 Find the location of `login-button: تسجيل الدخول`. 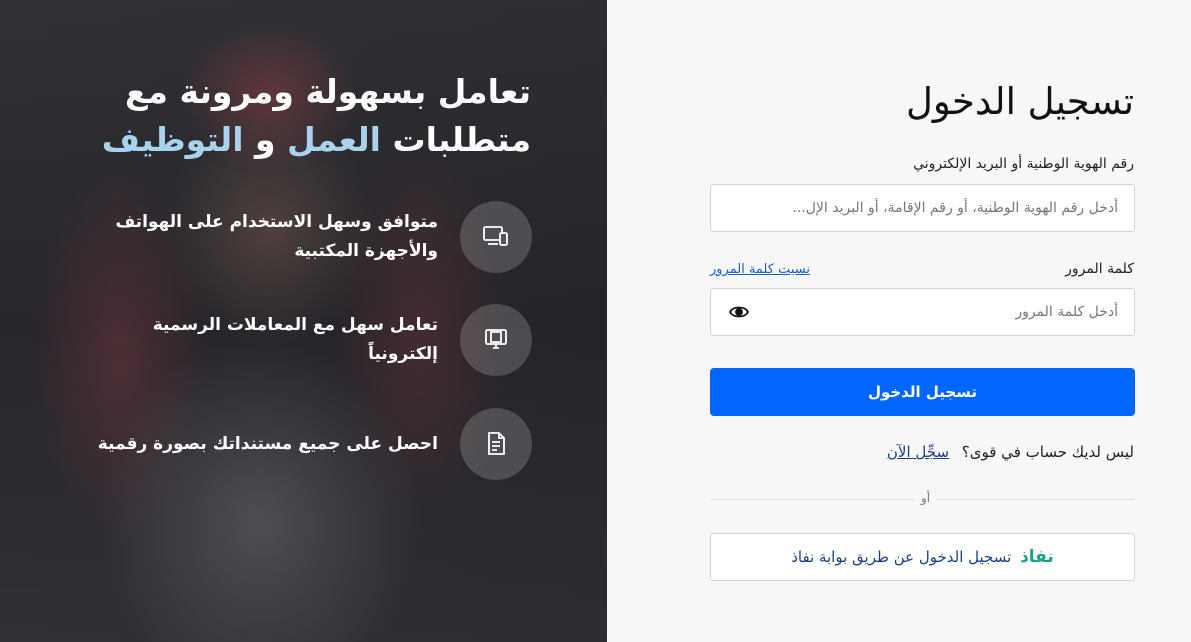

login-button: تسجيل الدخول is located at coordinates (922, 392).